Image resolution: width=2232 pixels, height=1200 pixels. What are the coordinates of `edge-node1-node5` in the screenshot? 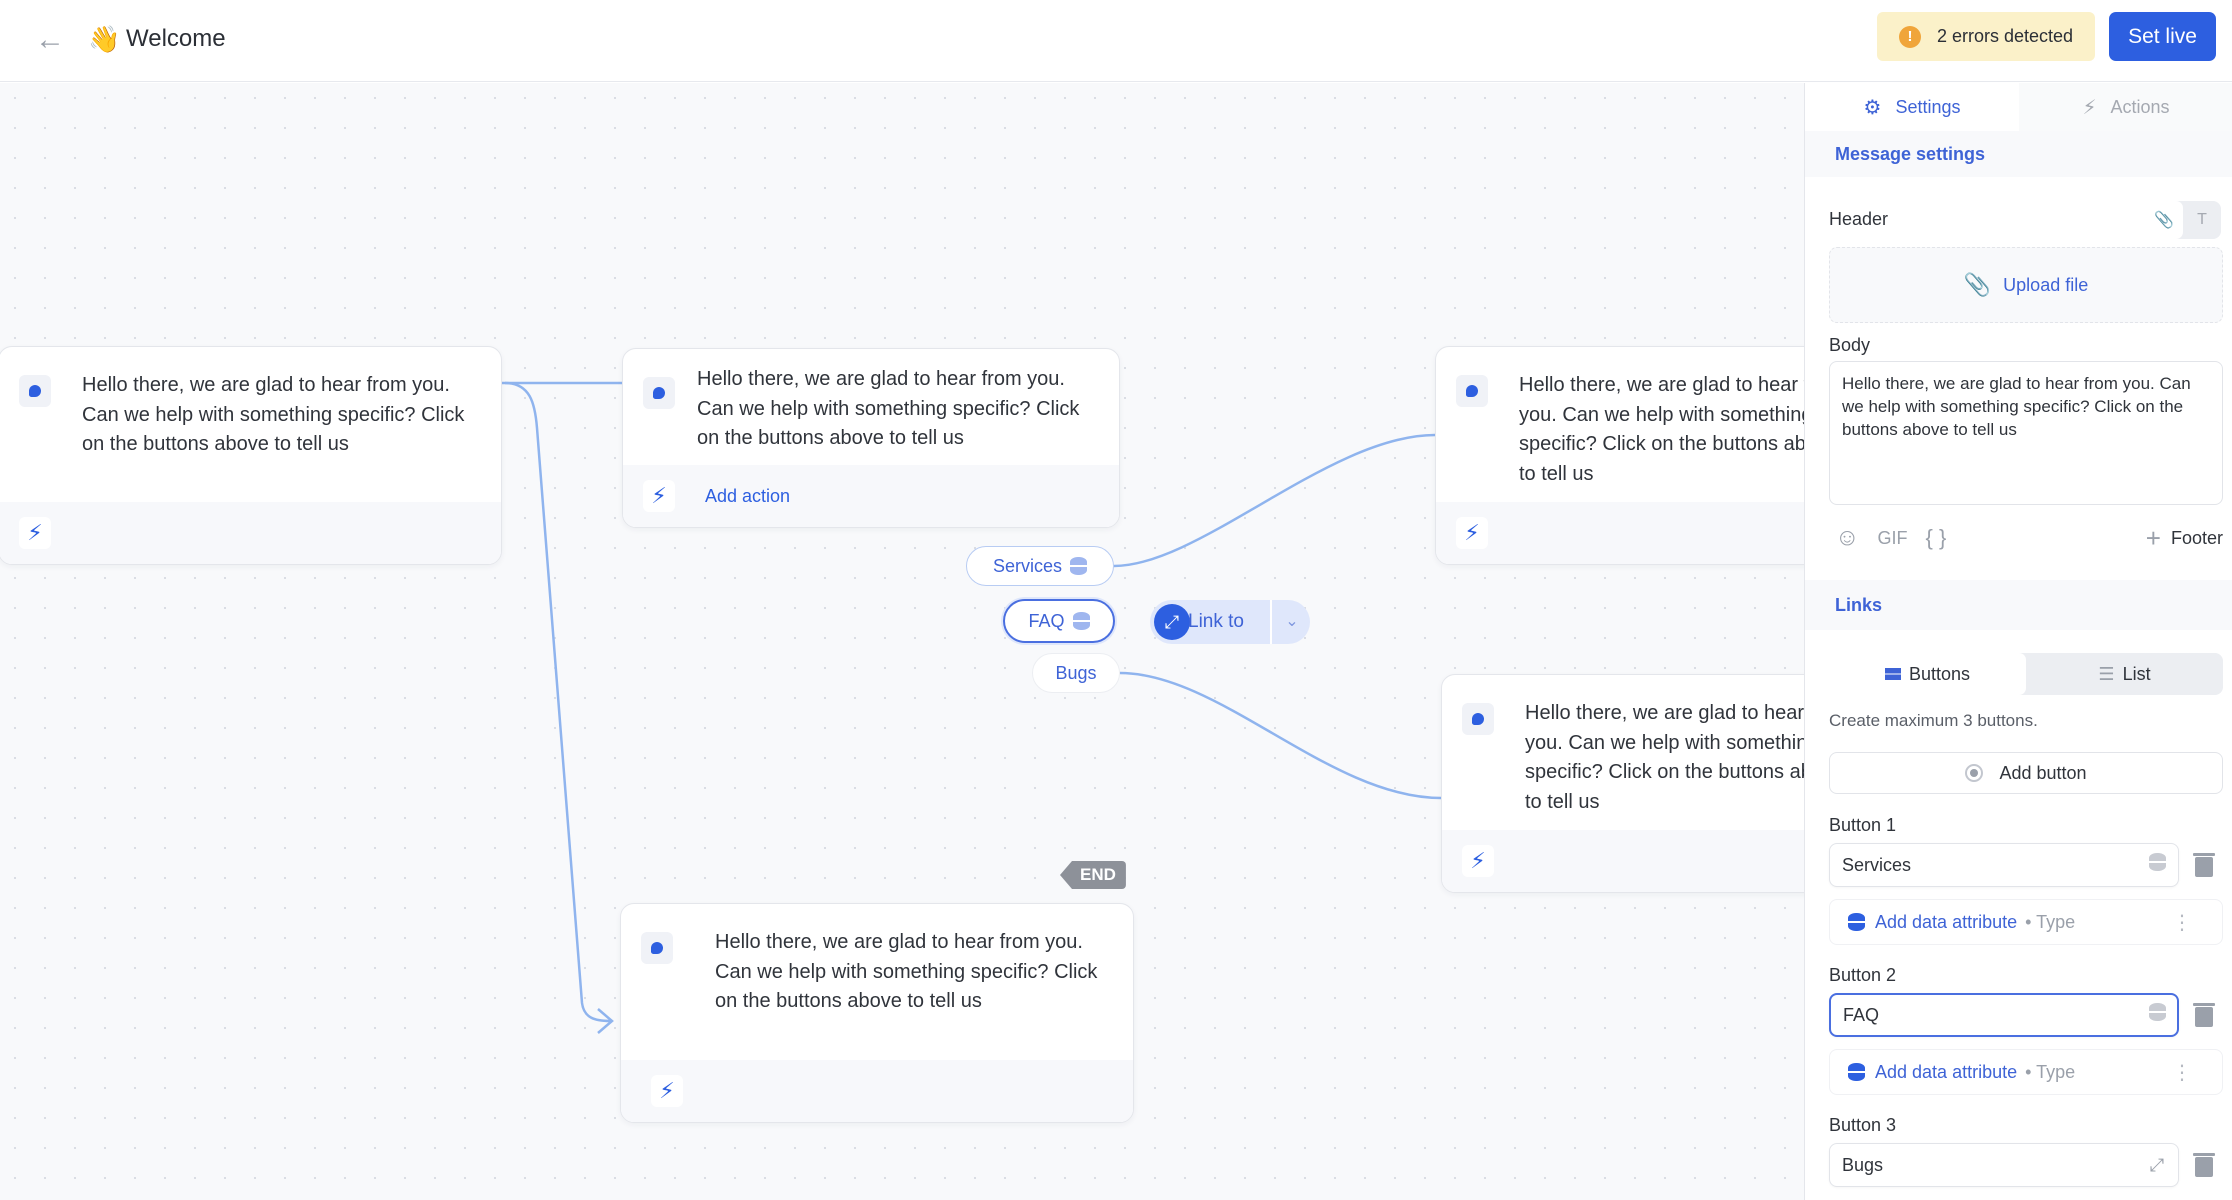 It's located at (557, 702).